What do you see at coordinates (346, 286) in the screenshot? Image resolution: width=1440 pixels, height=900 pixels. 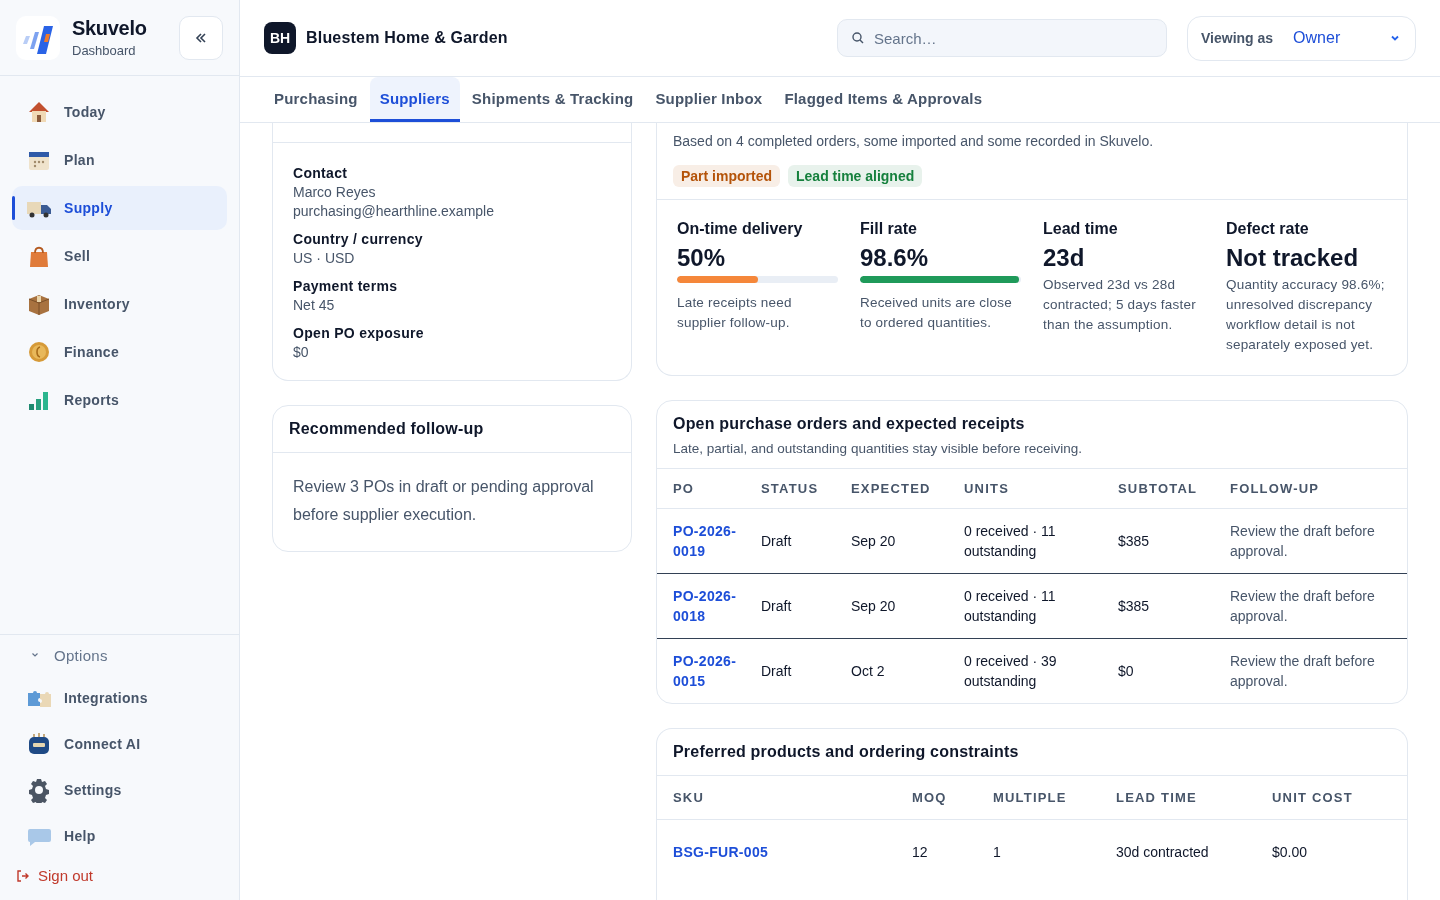 I see `field-label: Payment terms` at bounding box center [346, 286].